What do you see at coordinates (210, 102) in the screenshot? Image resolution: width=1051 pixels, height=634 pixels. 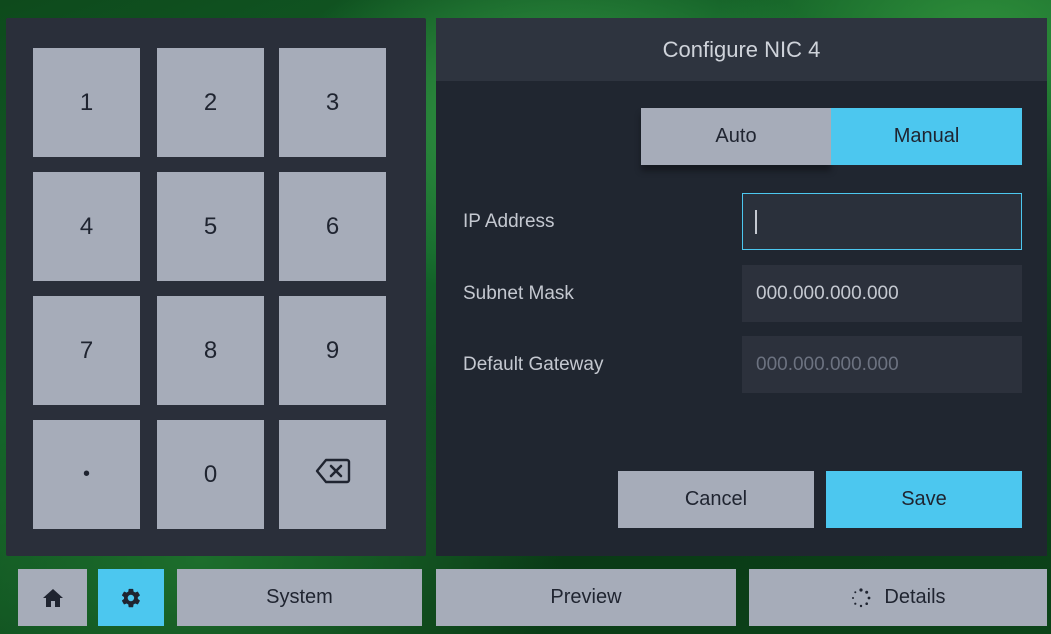 I see `key-2: 2` at bounding box center [210, 102].